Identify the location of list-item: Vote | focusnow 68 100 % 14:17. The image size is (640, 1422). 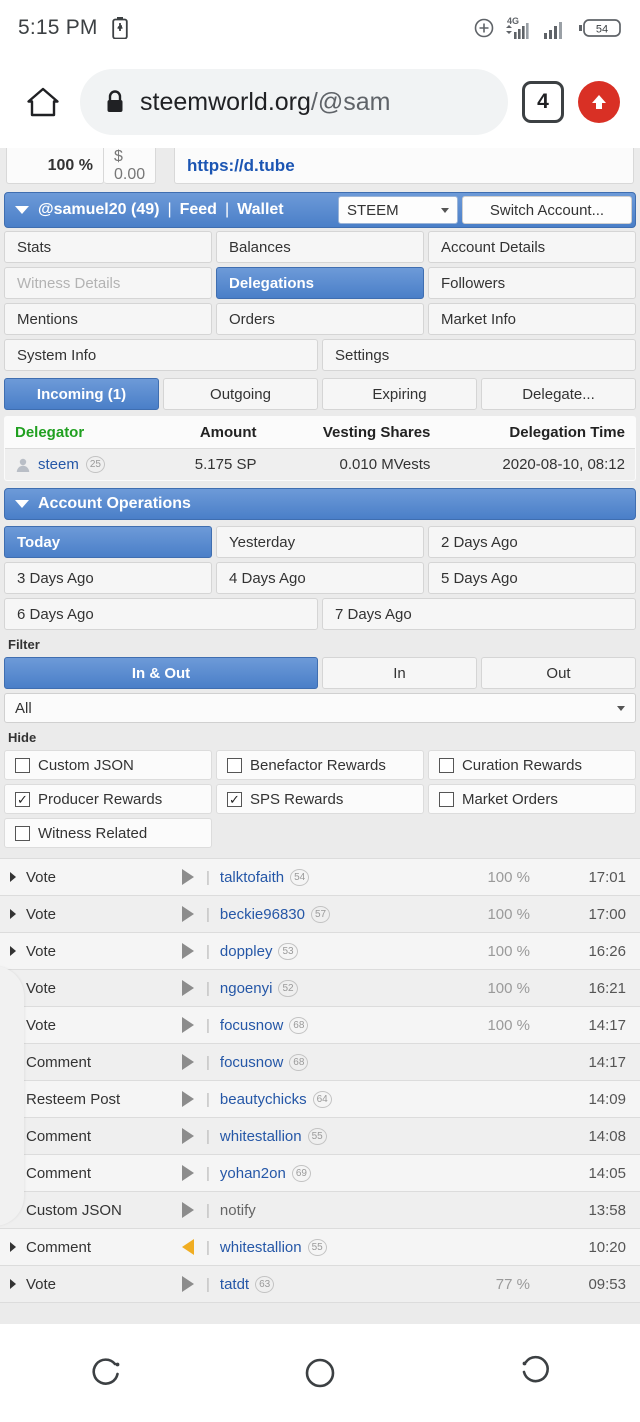
(320, 1025).